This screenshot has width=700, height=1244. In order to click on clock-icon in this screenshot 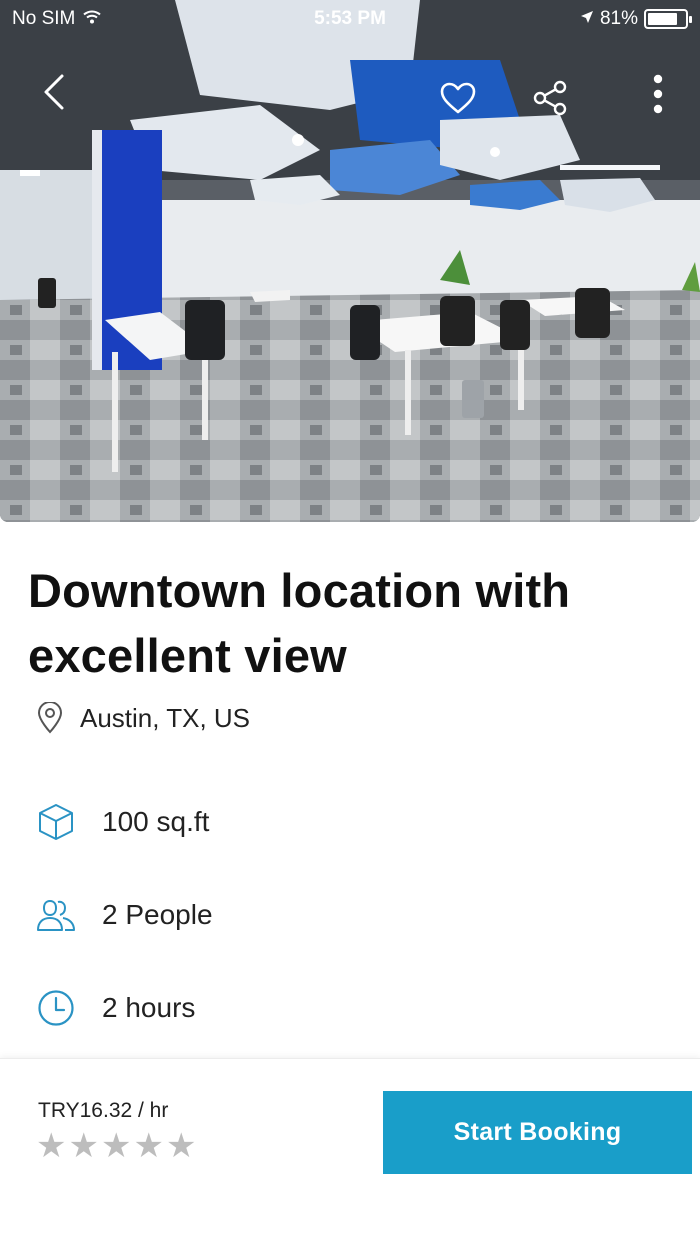, I will do `click(56, 1008)`.